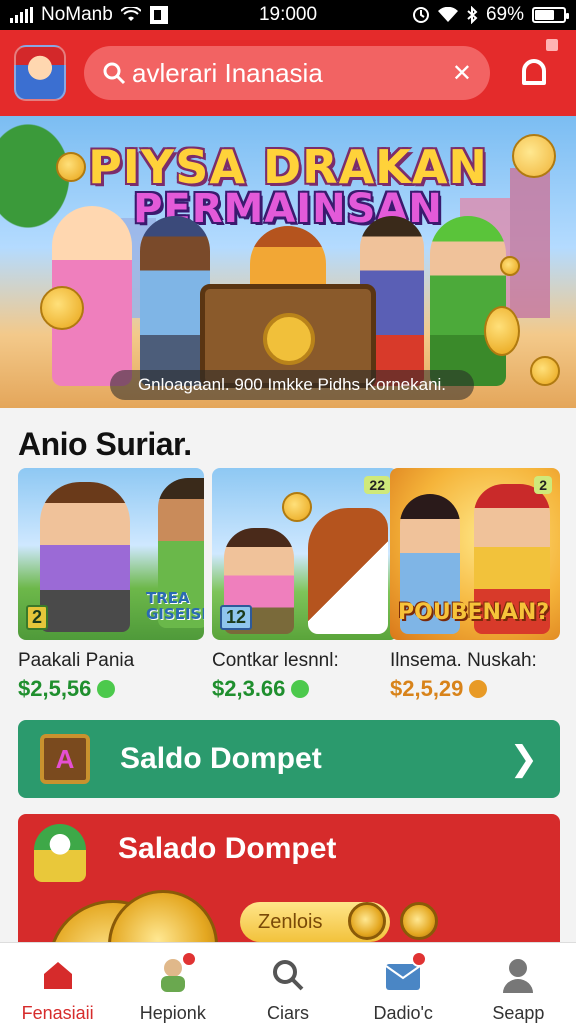  I want to click on price-value: $2,3.66, so click(249, 688).